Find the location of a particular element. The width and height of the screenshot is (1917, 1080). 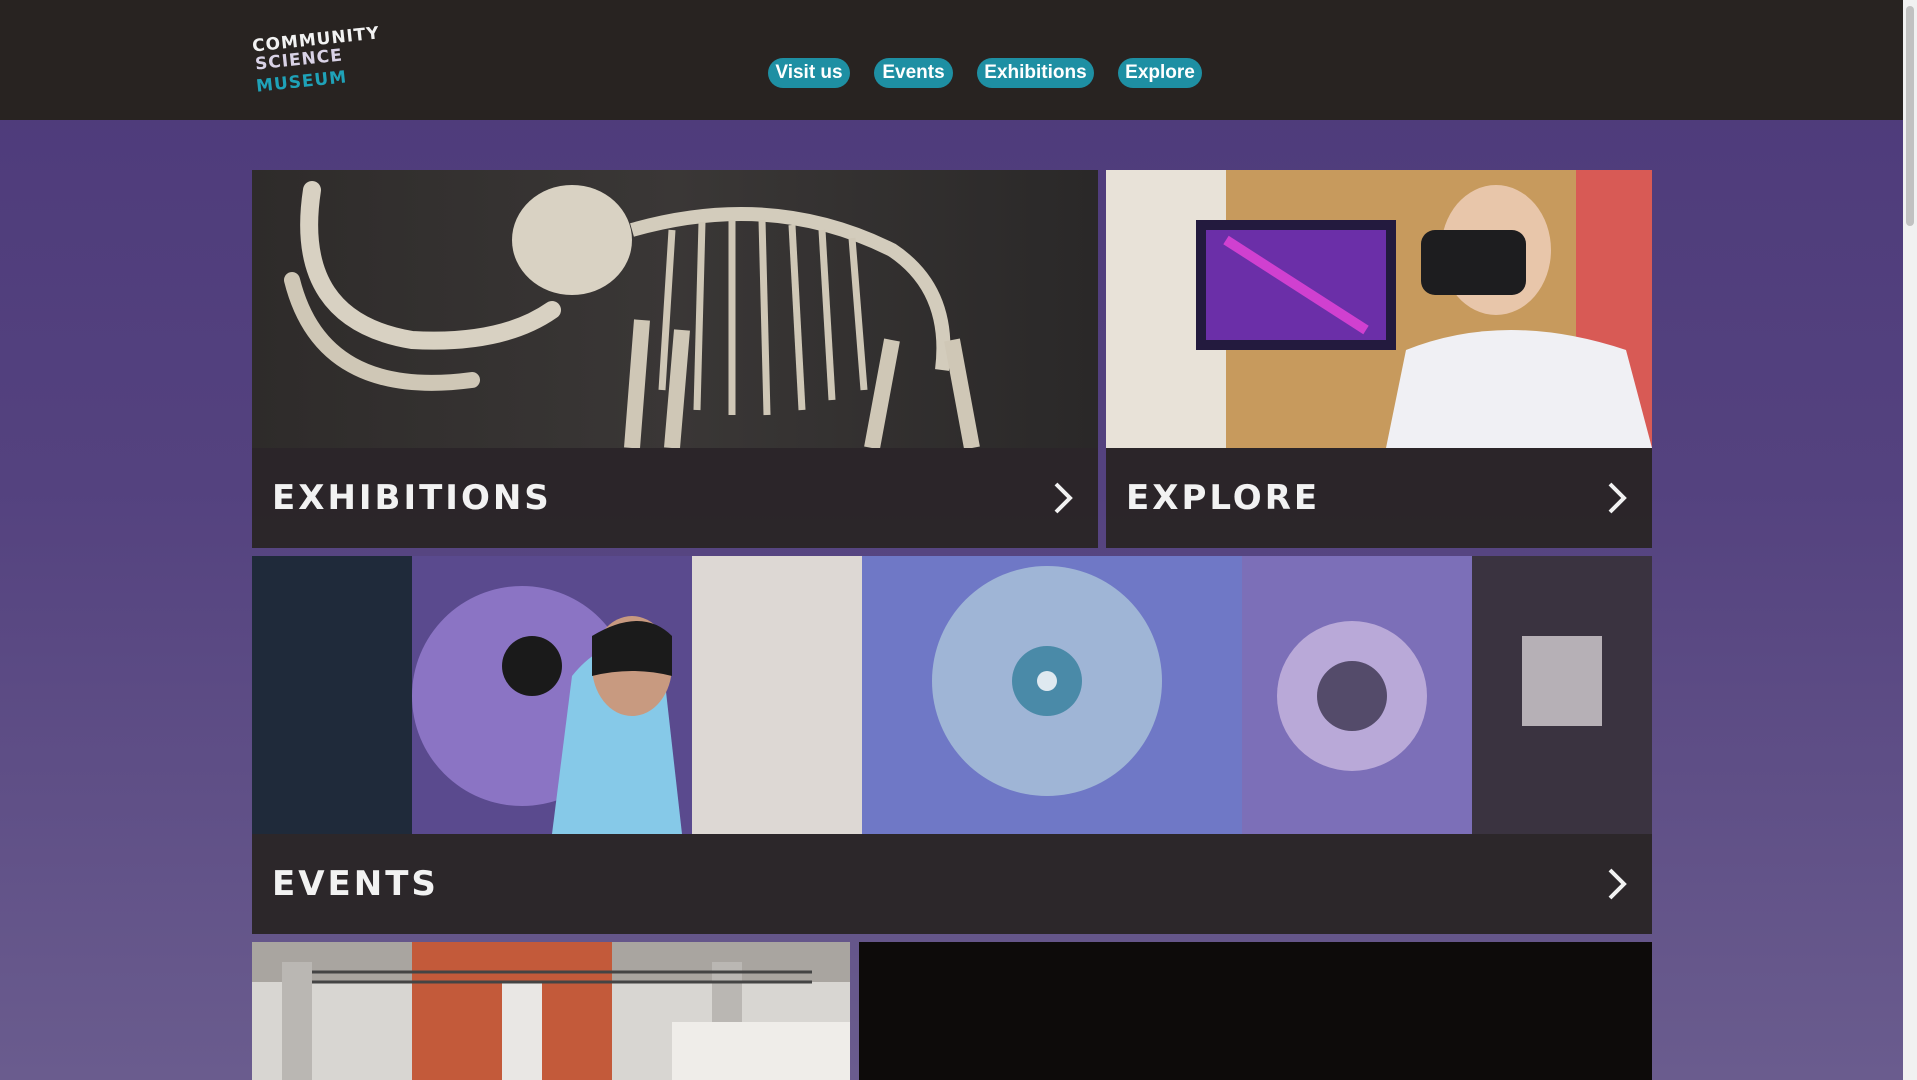

nav-events: Events is located at coordinates (913, 73).